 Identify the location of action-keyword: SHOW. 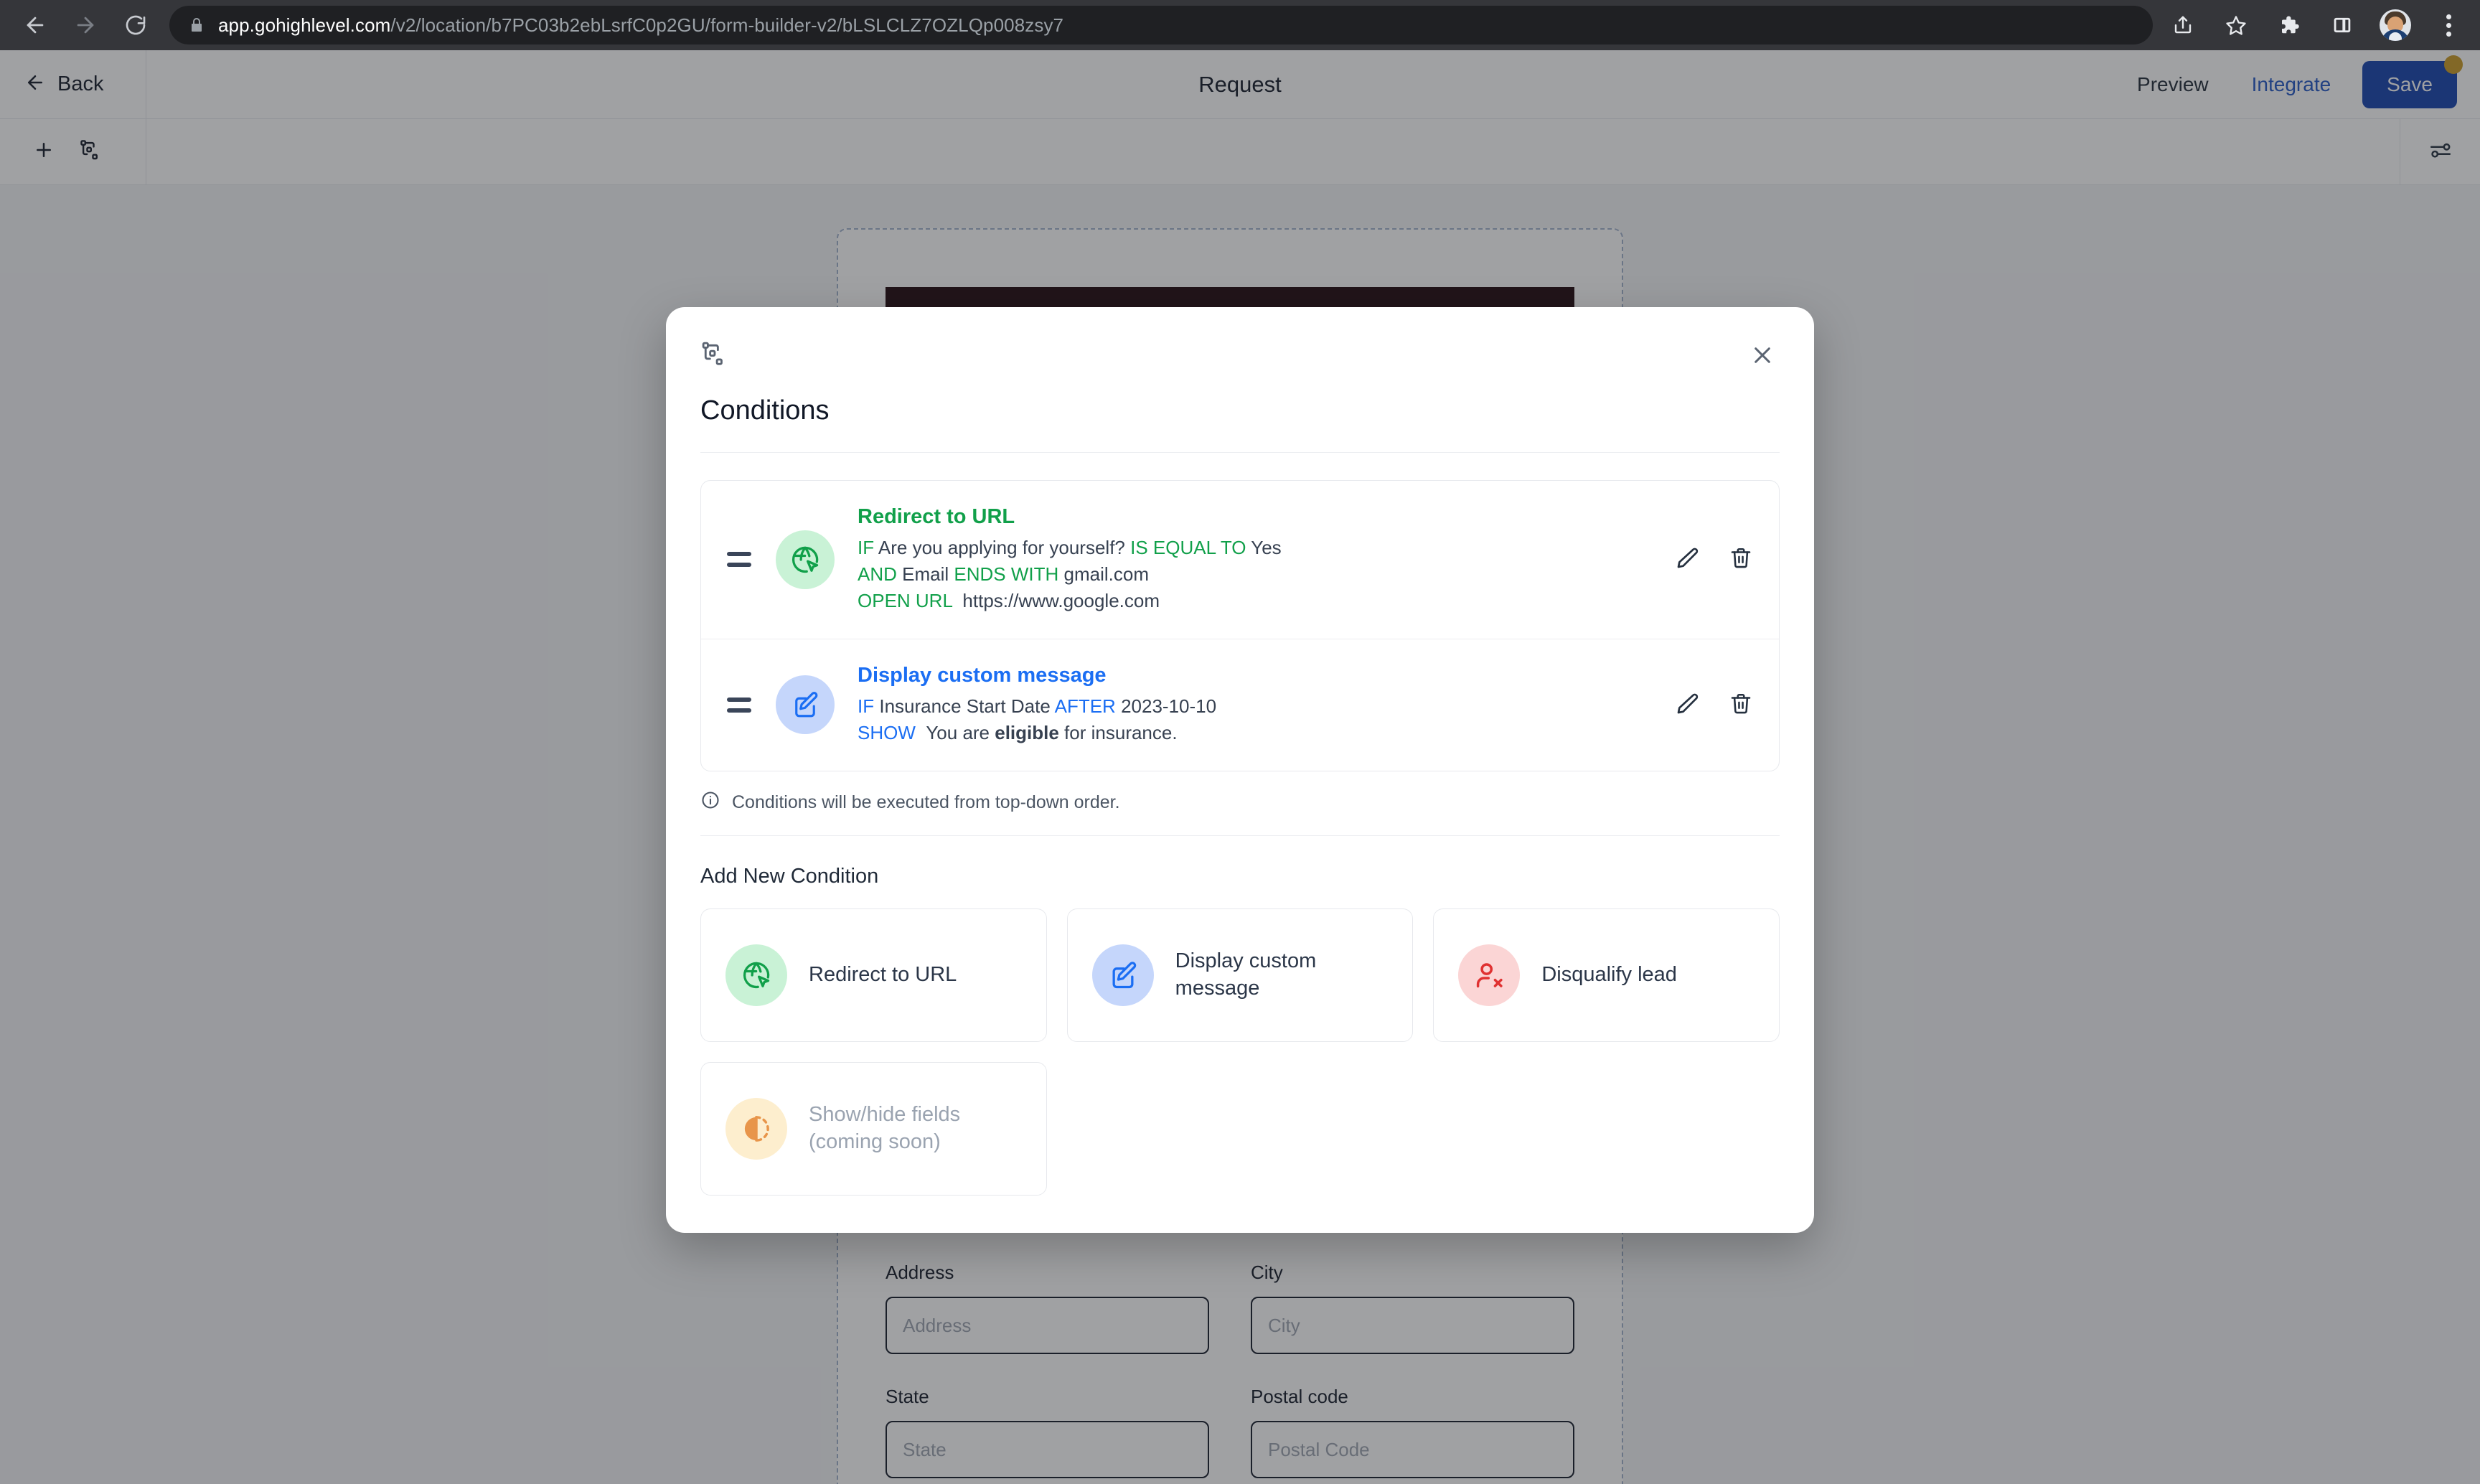
(887, 732).